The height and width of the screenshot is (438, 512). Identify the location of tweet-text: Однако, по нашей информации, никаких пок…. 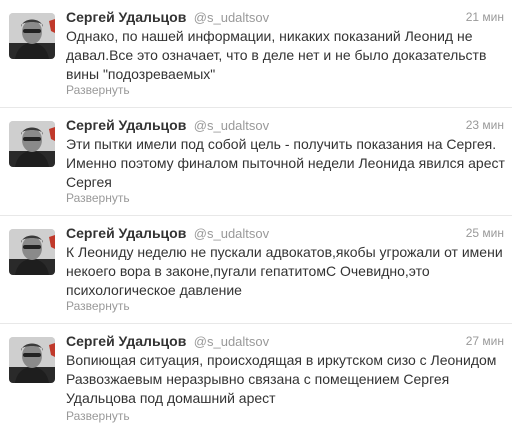
(276, 55).